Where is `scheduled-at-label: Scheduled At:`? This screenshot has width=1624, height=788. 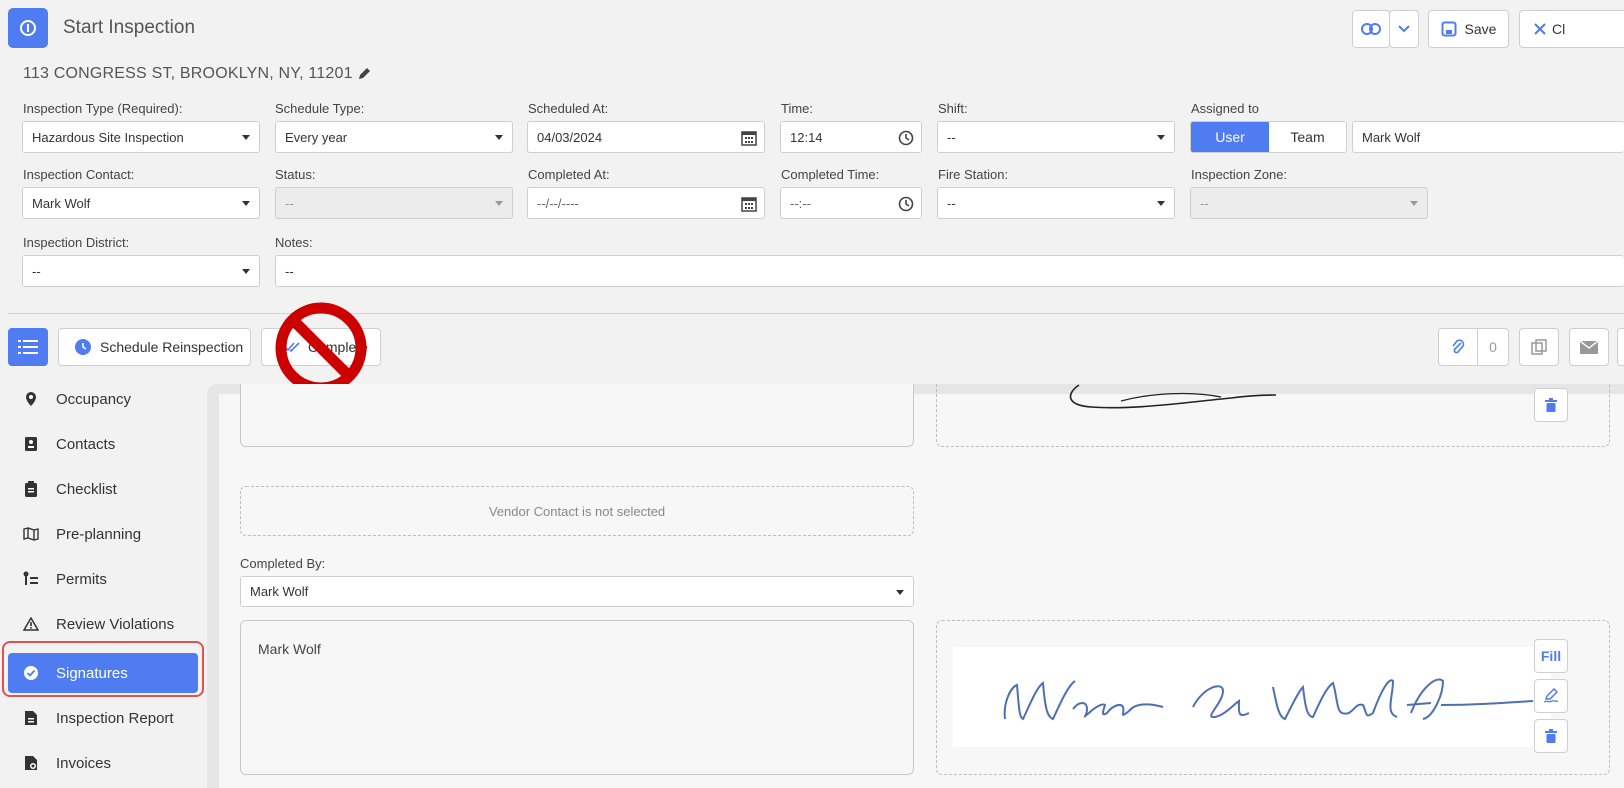 scheduled-at-label: Scheduled At: is located at coordinates (568, 108).